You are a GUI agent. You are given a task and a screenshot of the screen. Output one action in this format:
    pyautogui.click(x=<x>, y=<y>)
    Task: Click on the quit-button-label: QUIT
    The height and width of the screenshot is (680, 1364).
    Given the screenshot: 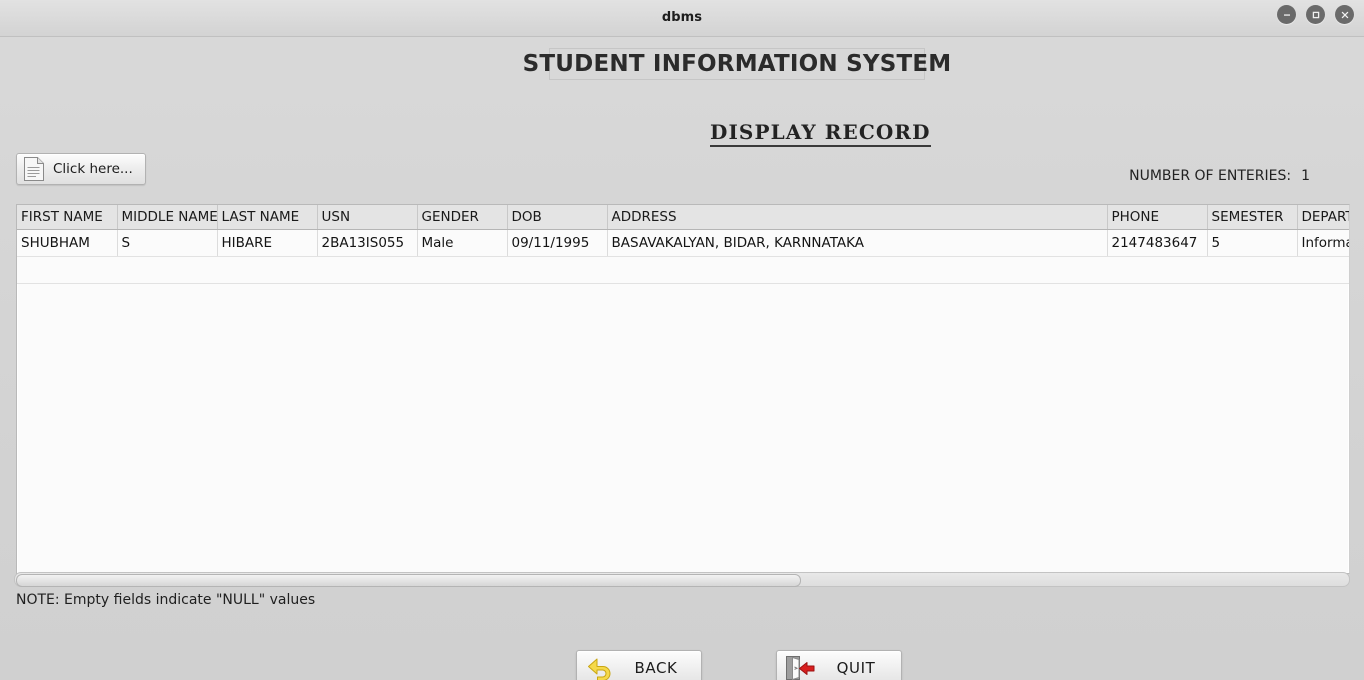 What is the action you would take?
    pyautogui.click(x=856, y=668)
    